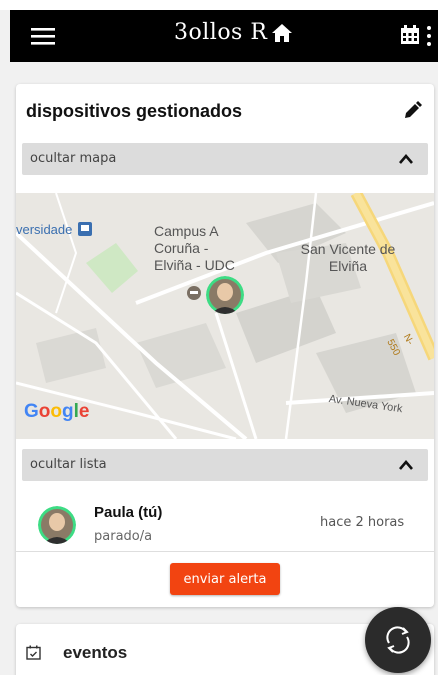 This screenshot has width=438, height=675. I want to click on list-toggle-label: ocultar lista, so click(68, 464).